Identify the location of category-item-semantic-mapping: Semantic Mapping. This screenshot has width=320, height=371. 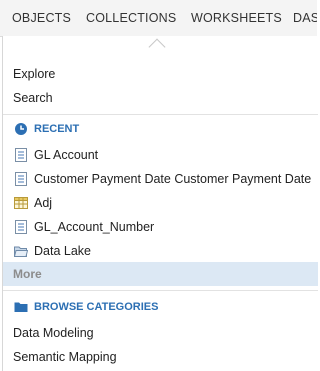
(160, 357).